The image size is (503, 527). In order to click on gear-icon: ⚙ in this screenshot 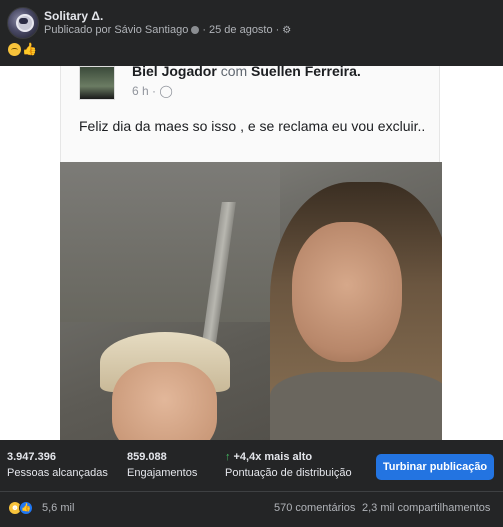, I will do `click(286, 30)`.